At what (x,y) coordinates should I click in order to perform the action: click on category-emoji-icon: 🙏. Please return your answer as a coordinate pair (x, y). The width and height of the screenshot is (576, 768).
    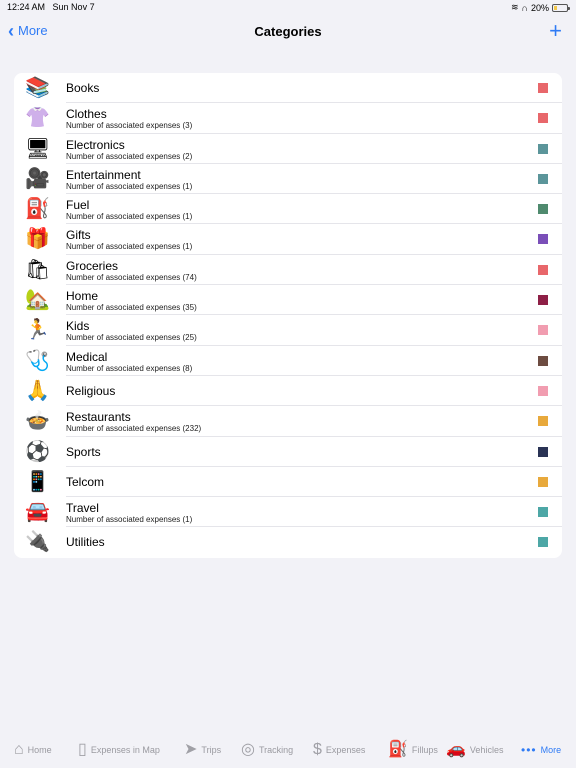
    Looking at the image, I should click on (37, 390).